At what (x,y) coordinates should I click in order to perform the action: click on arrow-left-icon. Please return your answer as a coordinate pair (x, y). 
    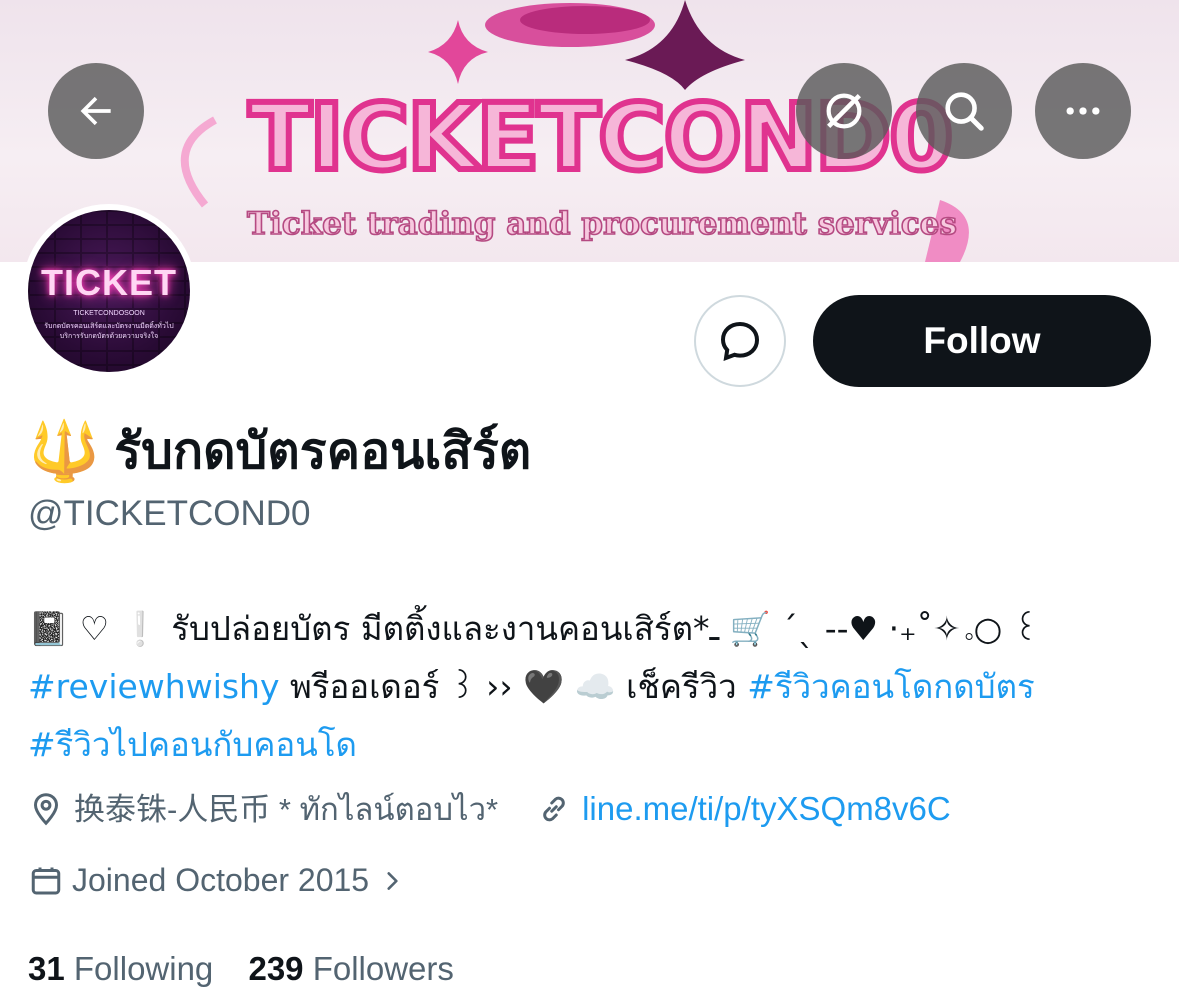
    Looking at the image, I should click on (96, 111).